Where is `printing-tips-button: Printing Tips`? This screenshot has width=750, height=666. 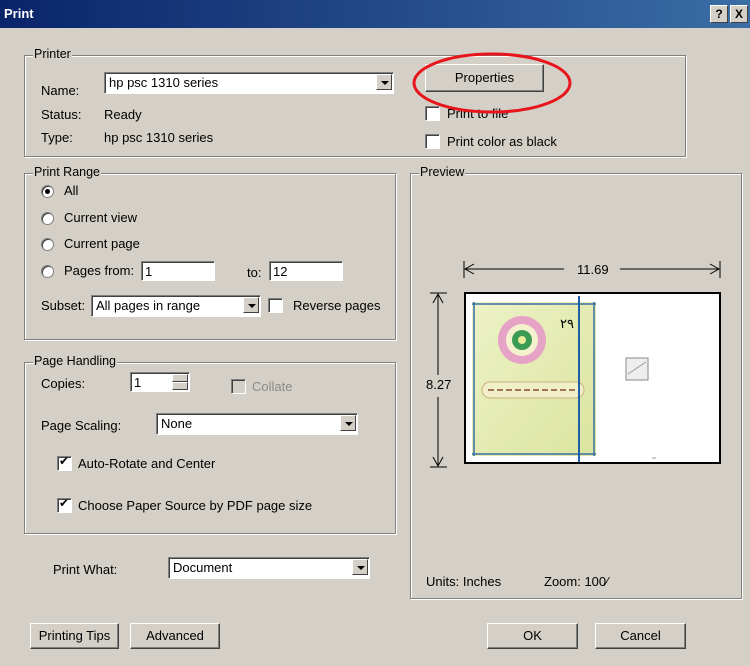
printing-tips-button: Printing Tips is located at coordinates (74, 636).